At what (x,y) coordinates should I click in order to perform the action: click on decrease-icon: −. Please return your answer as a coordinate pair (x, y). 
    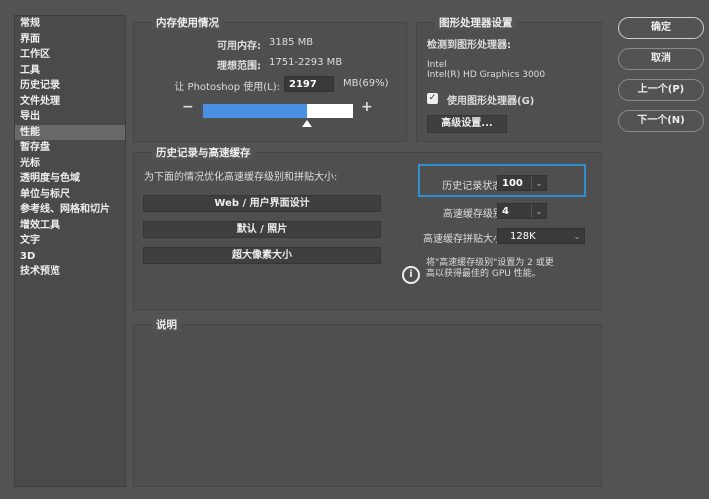
    Looking at the image, I should click on (188, 107).